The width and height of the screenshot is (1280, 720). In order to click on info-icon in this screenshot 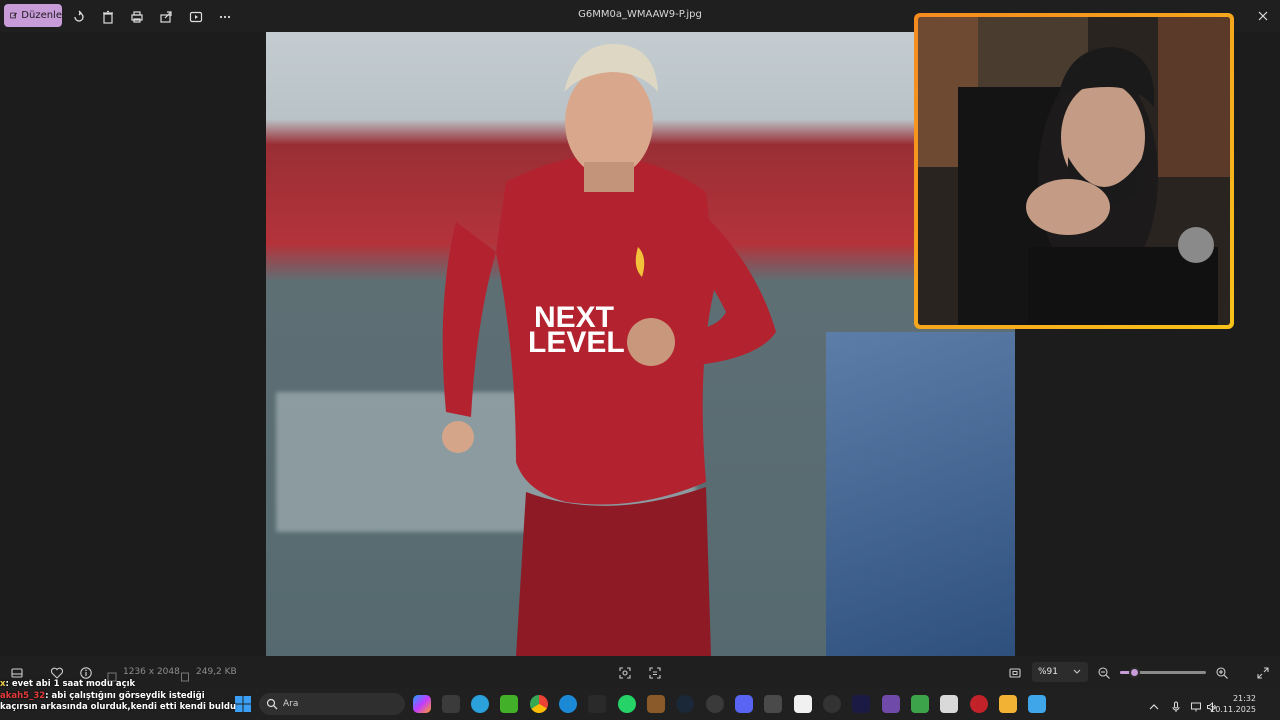, I will do `click(86, 672)`.